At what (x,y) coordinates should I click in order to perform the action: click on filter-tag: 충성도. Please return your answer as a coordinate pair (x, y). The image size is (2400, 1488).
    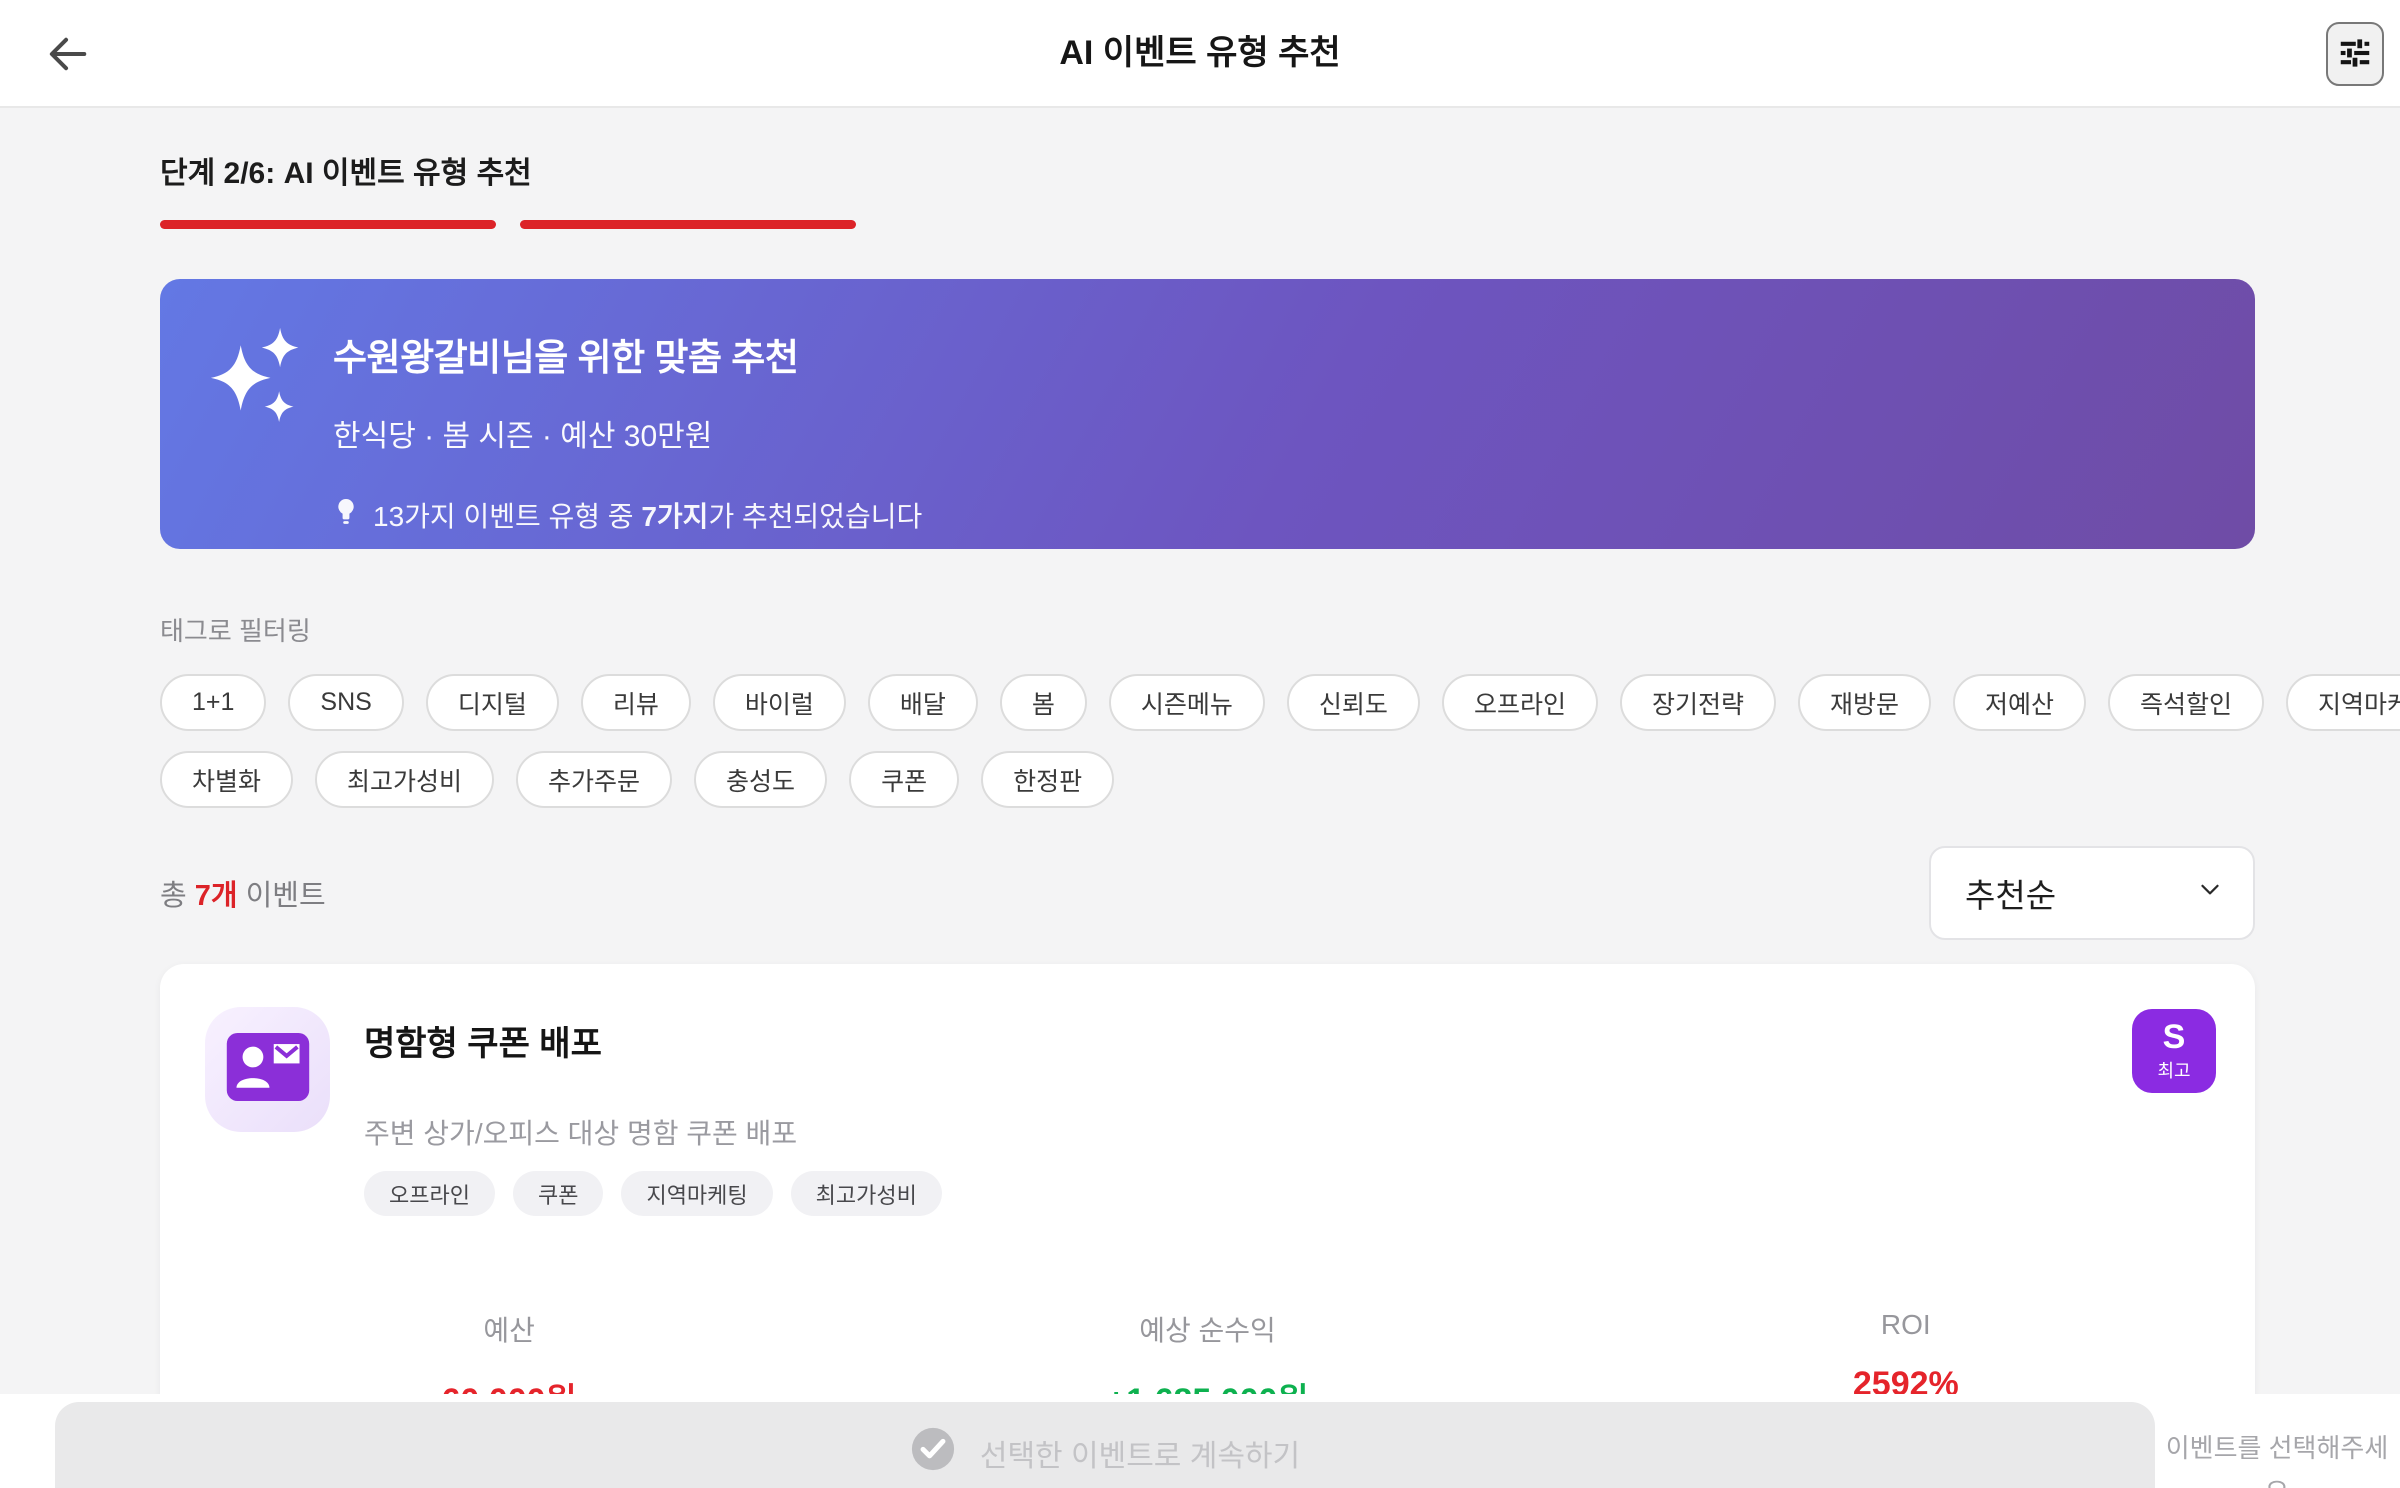
    Looking at the image, I should click on (761, 779).